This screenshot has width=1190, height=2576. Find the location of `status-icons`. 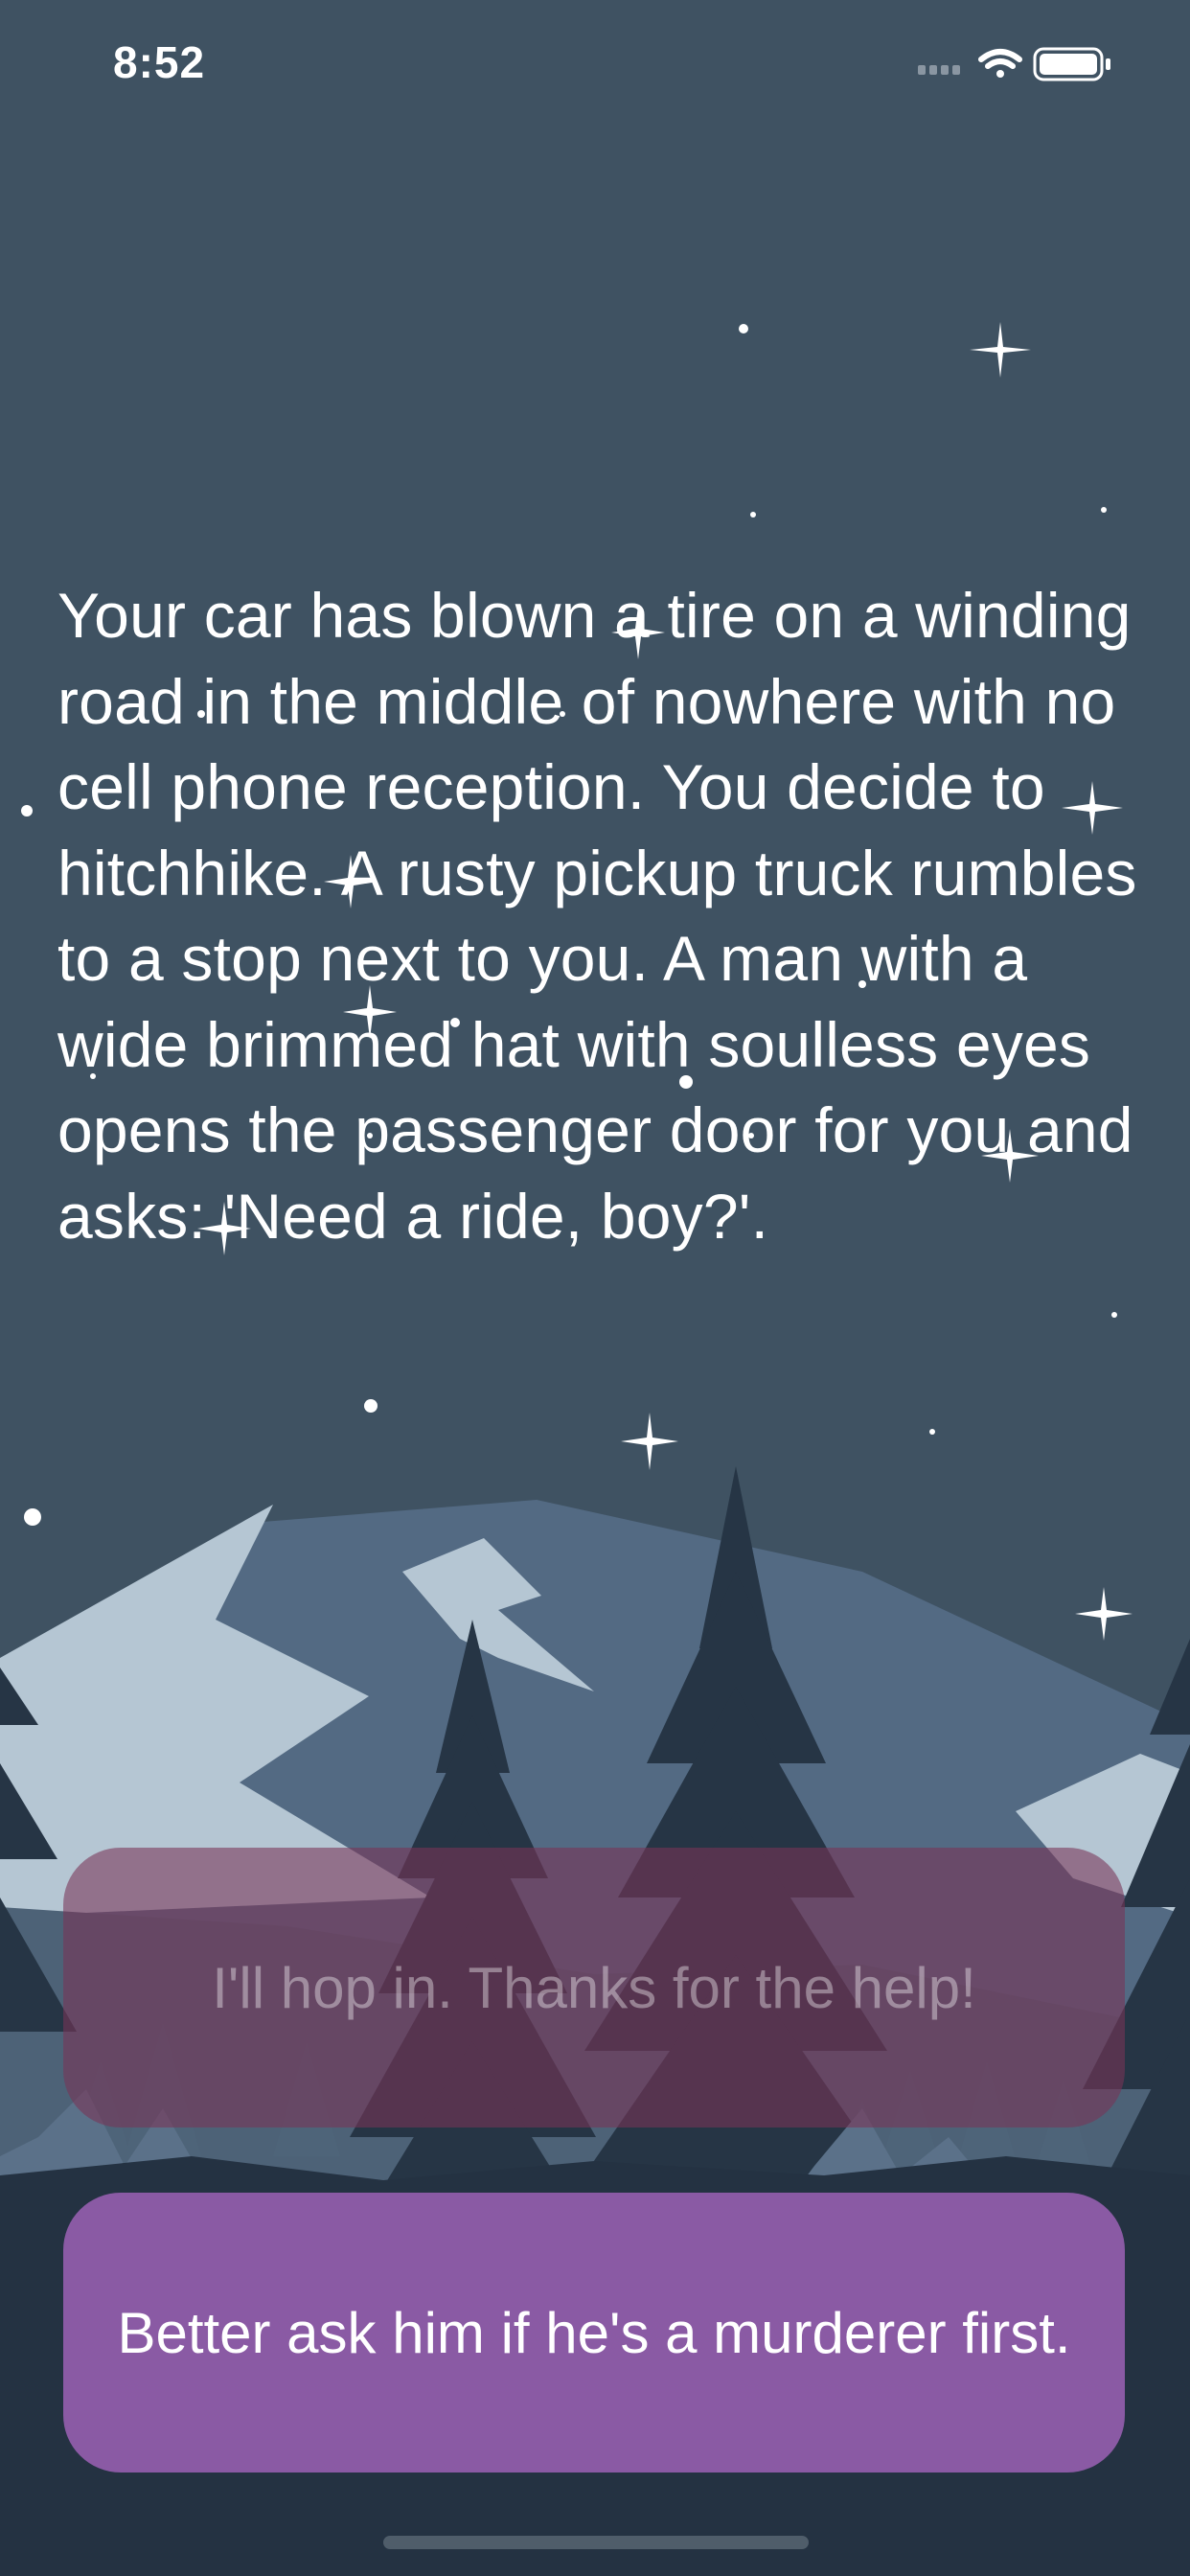

status-icons is located at coordinates (1023, 65).